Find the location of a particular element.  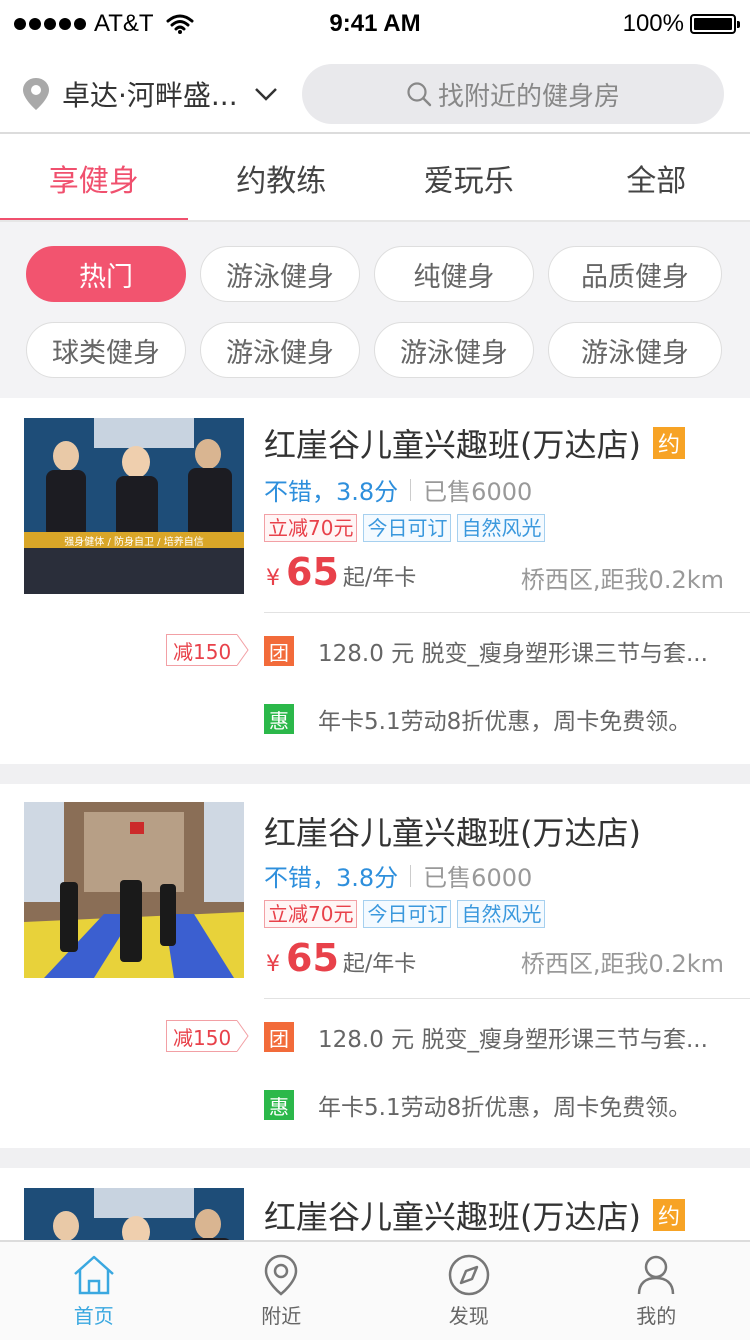

filter-chip-hot: 热门 is located at coordinates (106, 274).